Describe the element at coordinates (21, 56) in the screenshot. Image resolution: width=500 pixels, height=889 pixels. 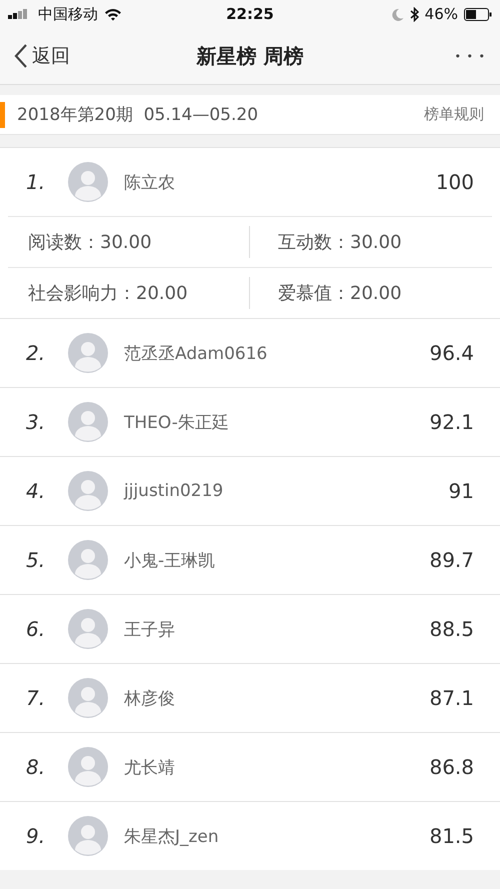
I see `back-chevron-icon` at that location.